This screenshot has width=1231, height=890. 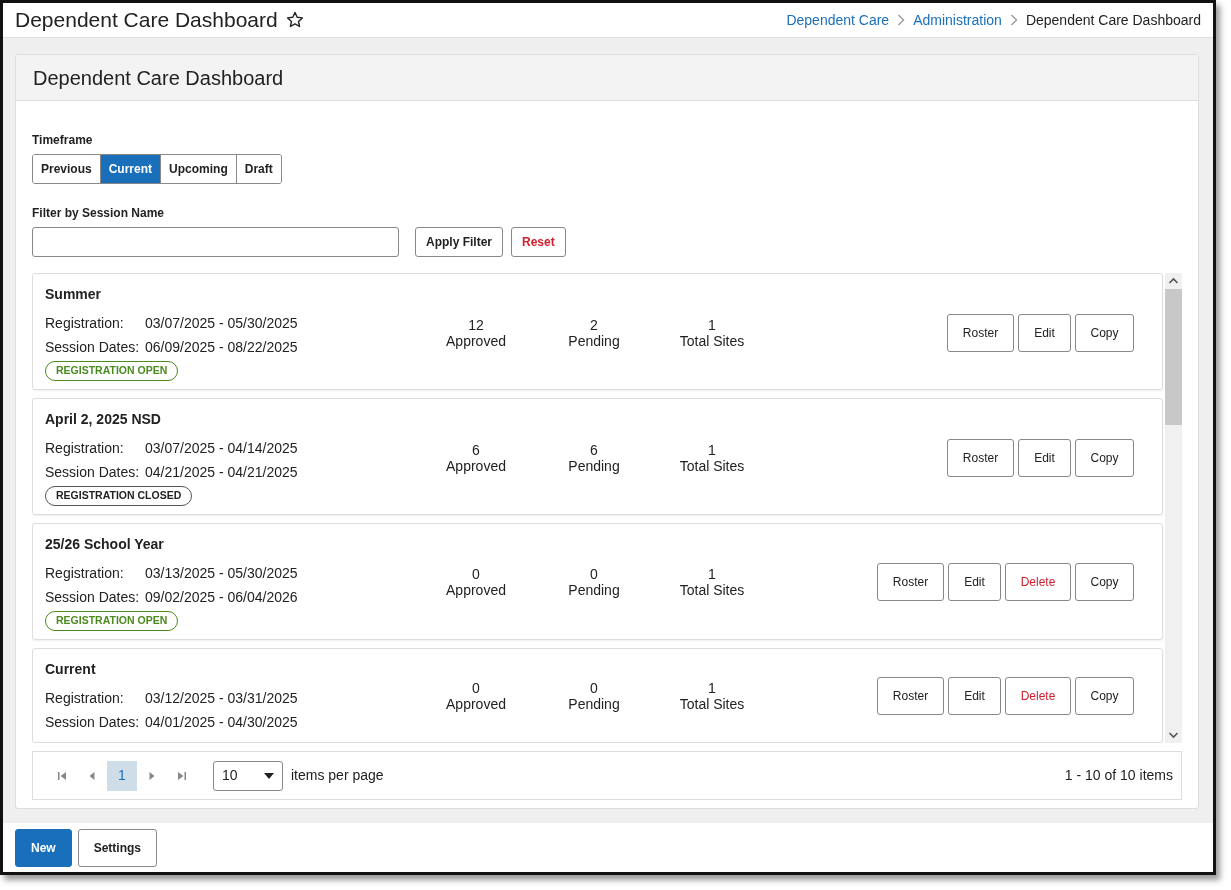 What do you see at coordinates (294, 20) in the screenshot?
I see `star-icon` at bounding box center [294, 20].